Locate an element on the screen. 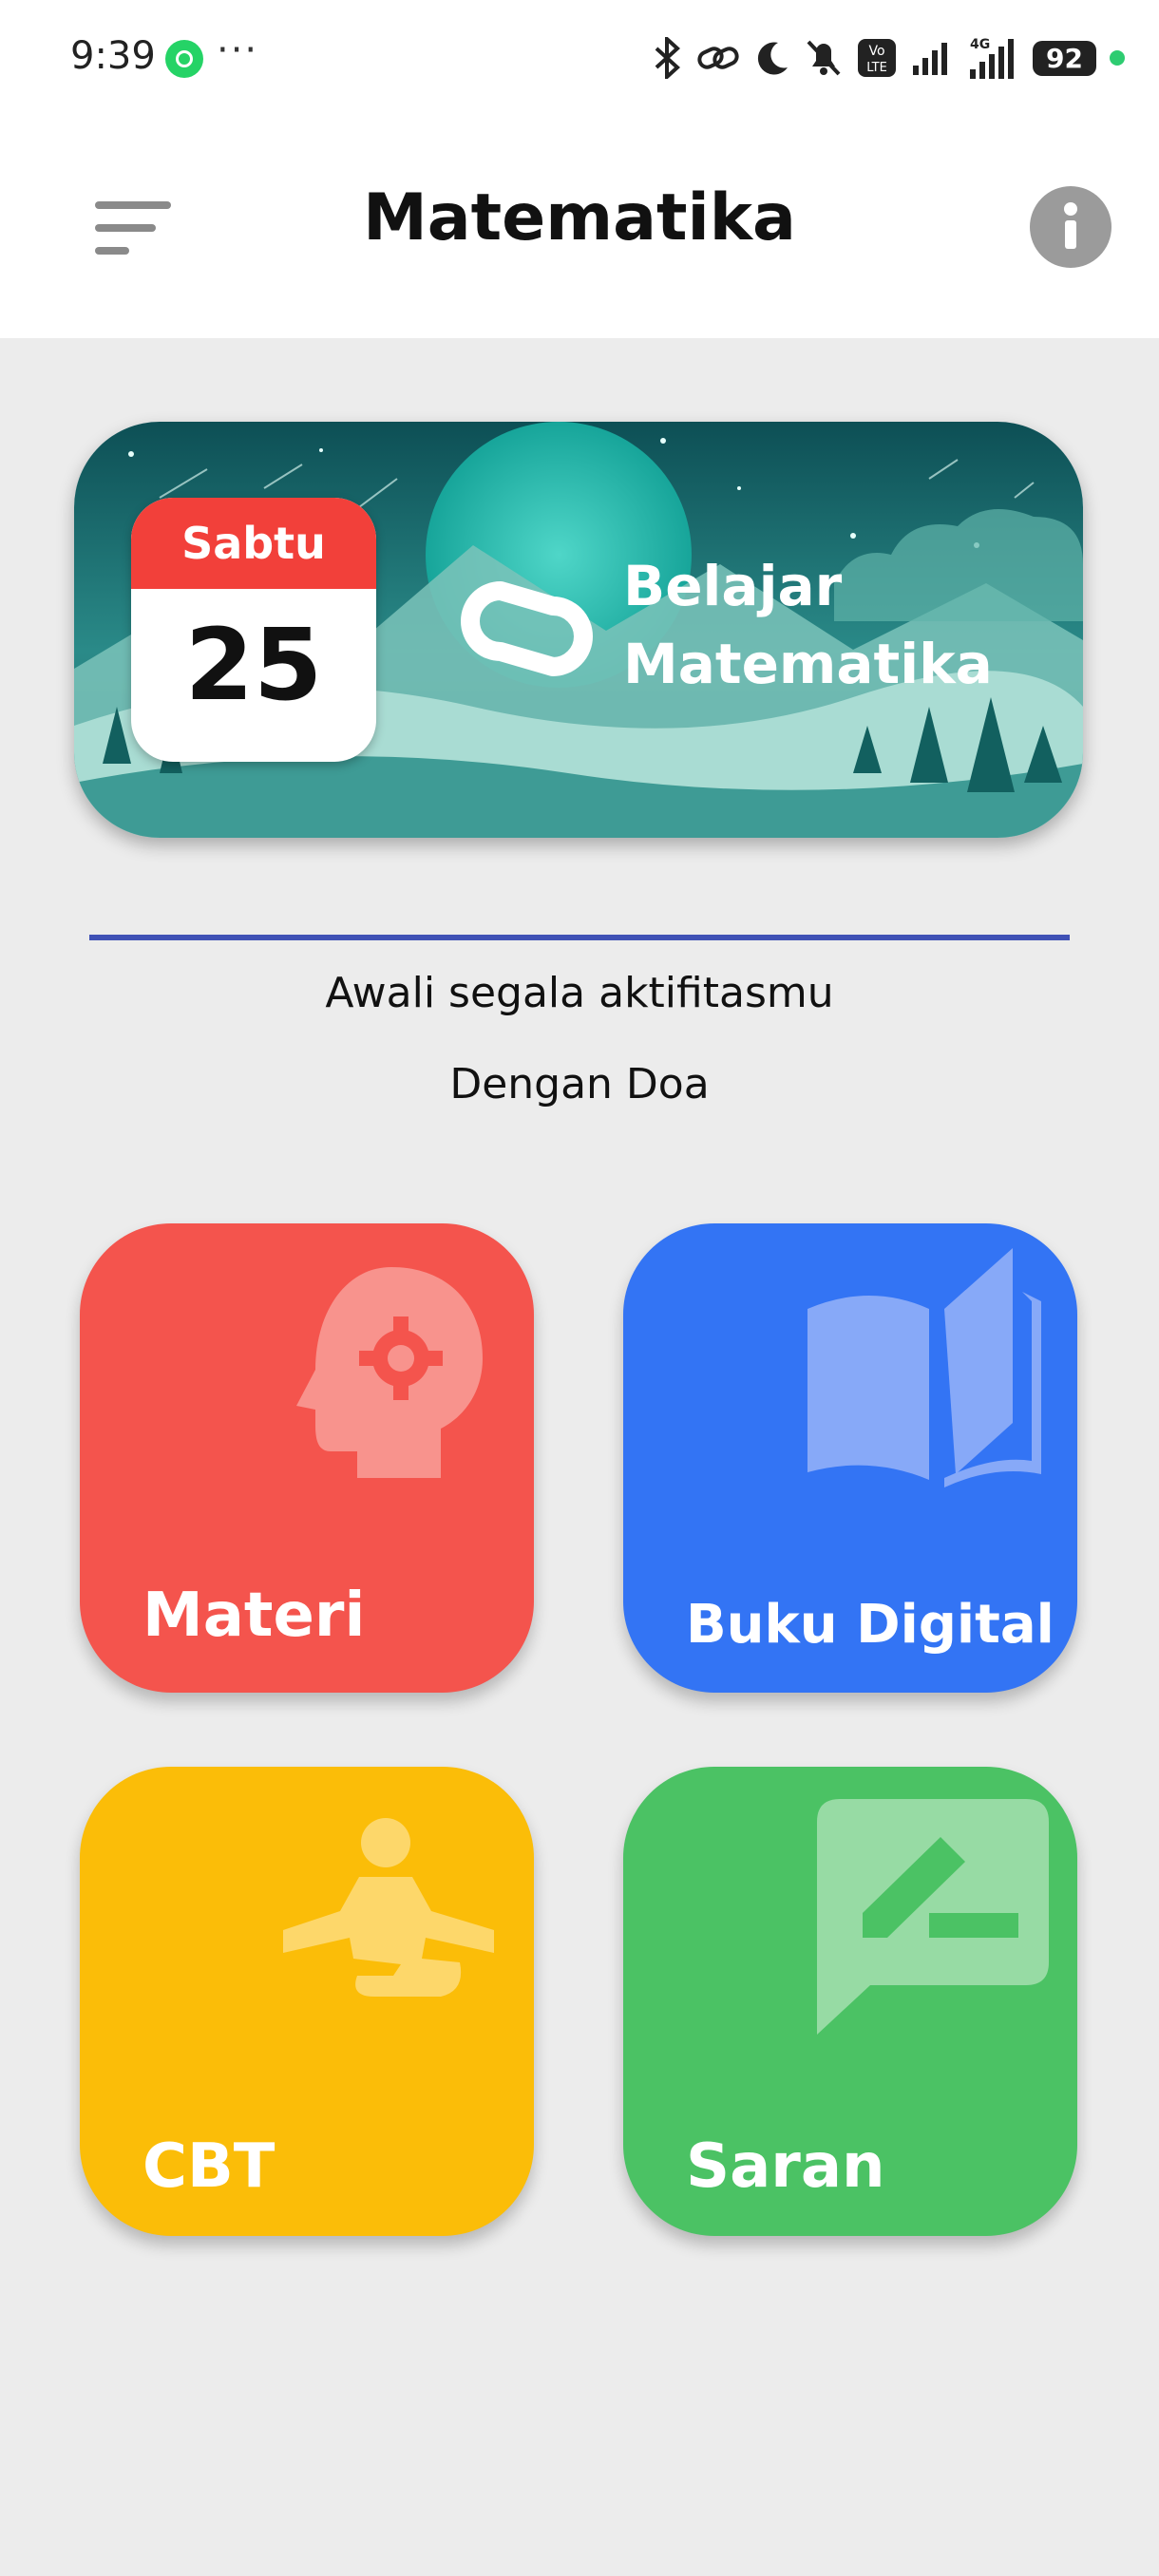 This screenshot has width=1159, height=2576. saran-button: Saran is located at coordinates (850, 2002).